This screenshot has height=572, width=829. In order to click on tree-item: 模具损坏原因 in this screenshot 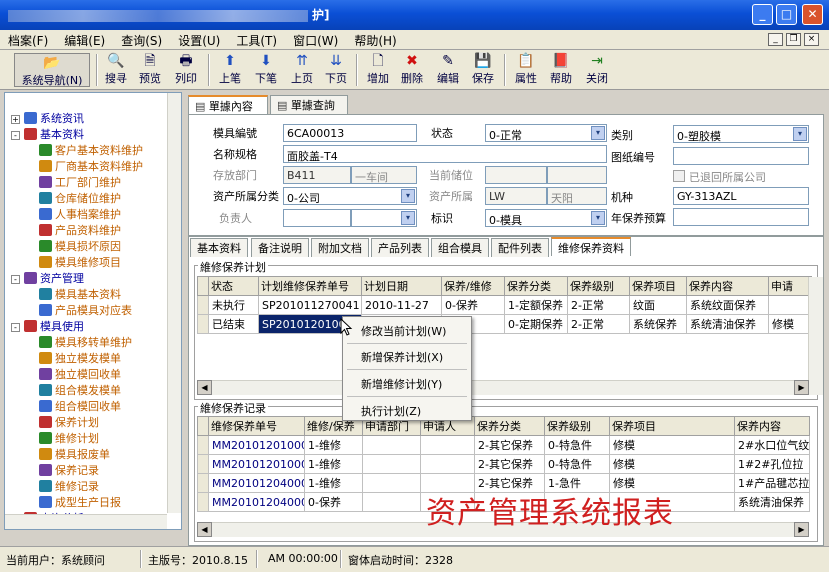, I will do `click(80, 247)`.